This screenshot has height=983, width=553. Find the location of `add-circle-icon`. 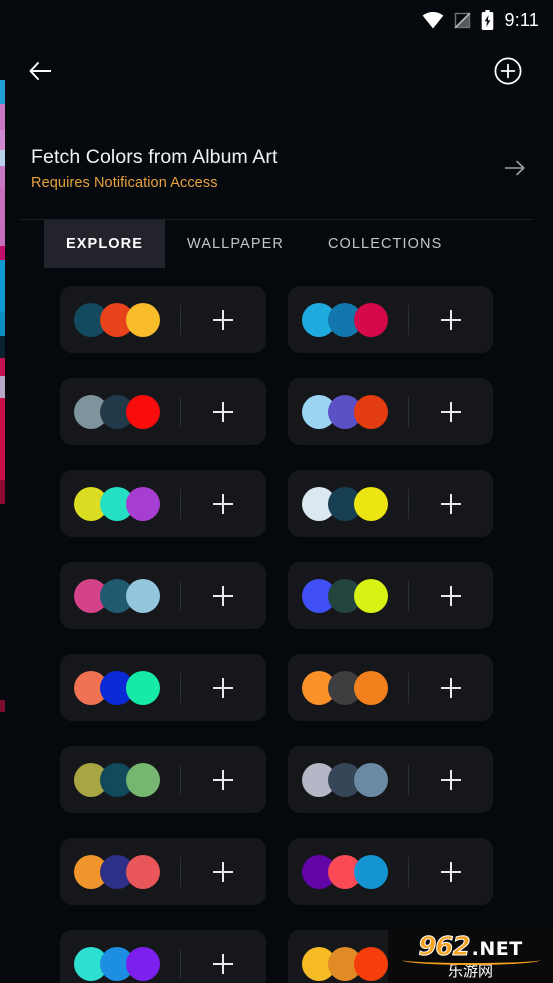

add-circle-icon is located at coordinates (508, 71).